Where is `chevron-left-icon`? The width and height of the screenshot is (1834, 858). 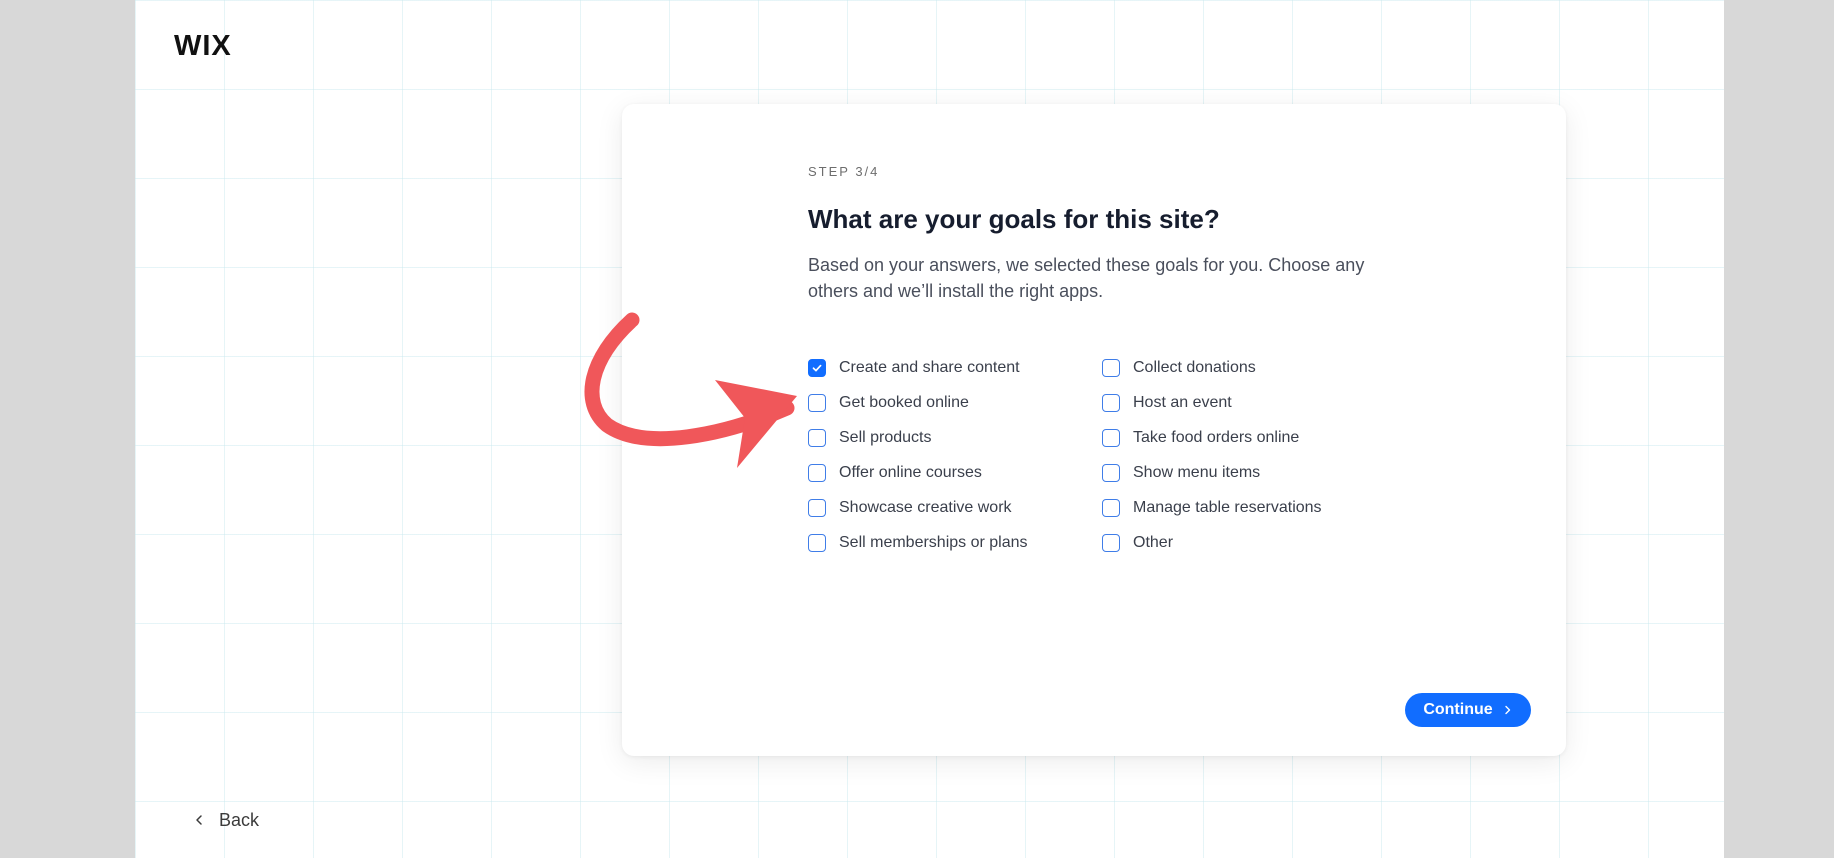 chevron-left-icon is located at coordinates (199, 820).